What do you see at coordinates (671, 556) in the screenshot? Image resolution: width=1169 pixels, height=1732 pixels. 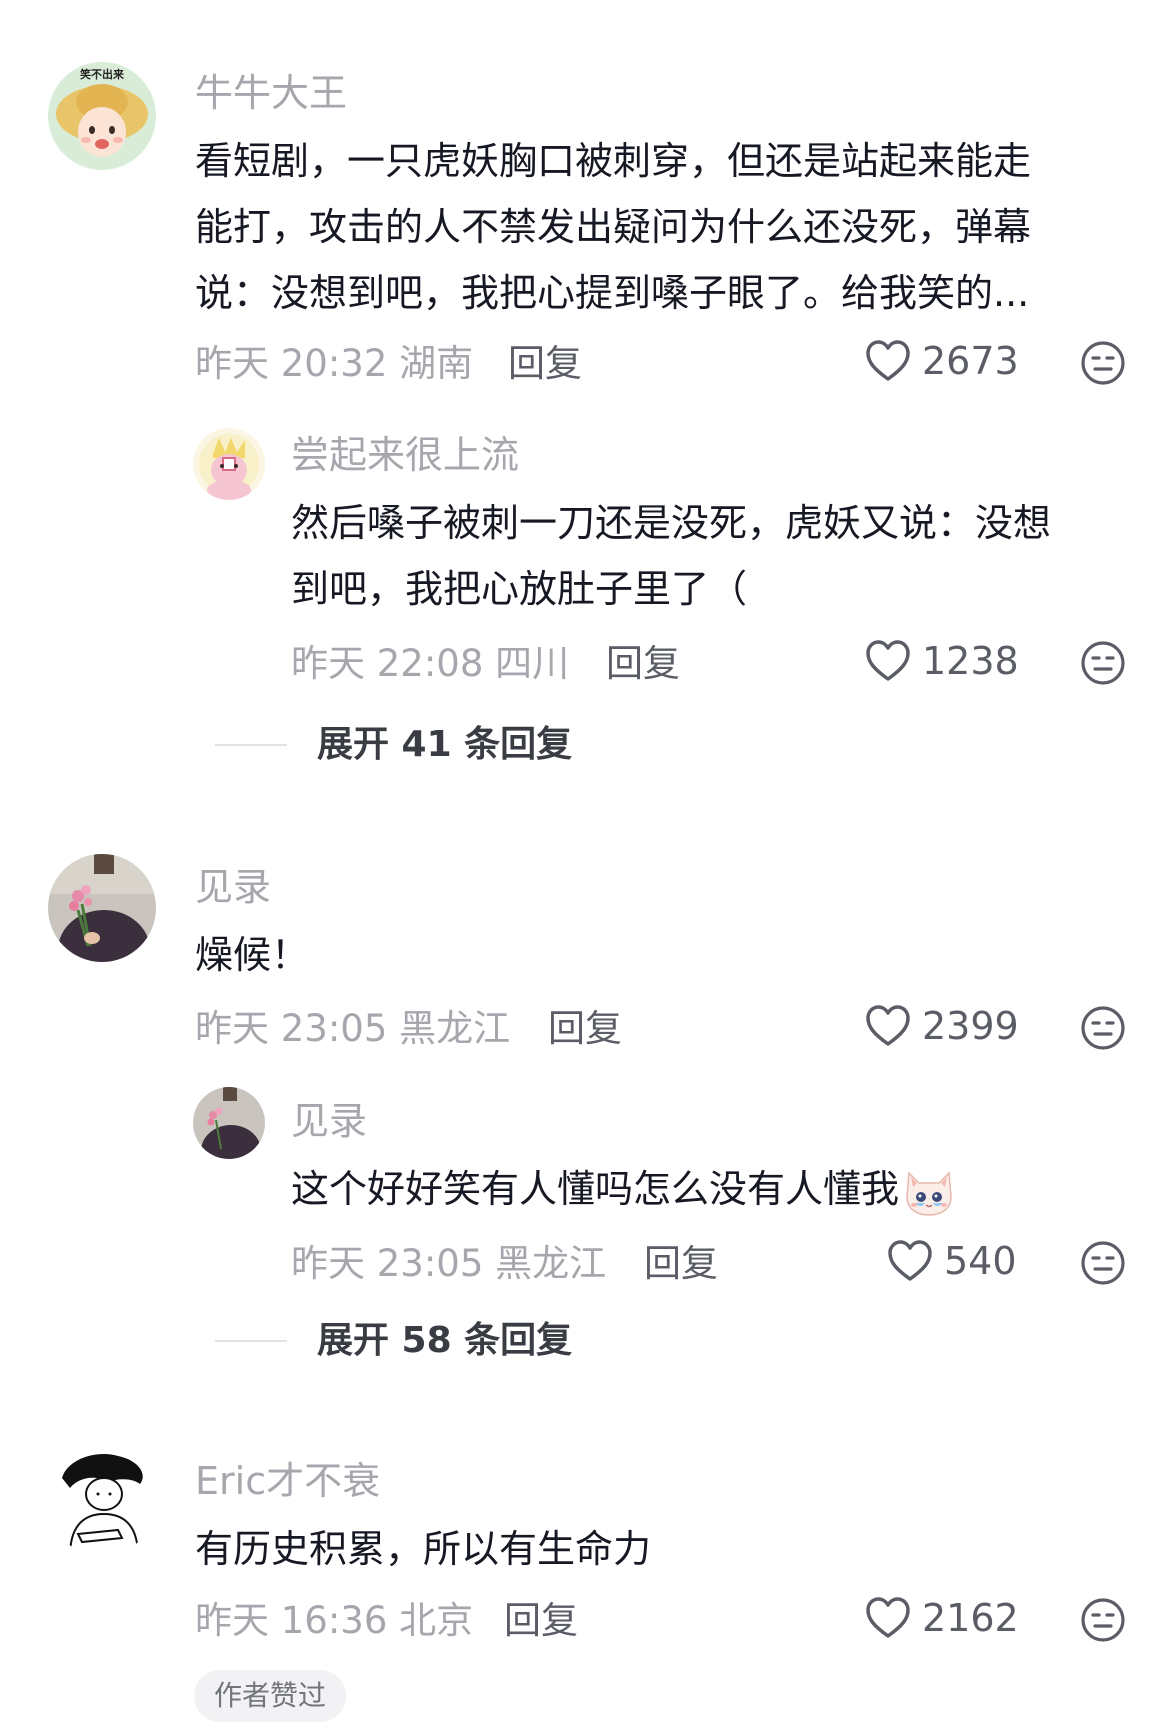 I see `comment-text: 然后嗓子被刺一刀还是没死，虎妖又说：没想 到吧，我把心放肚子里了（` at bounding box center [671, 556].